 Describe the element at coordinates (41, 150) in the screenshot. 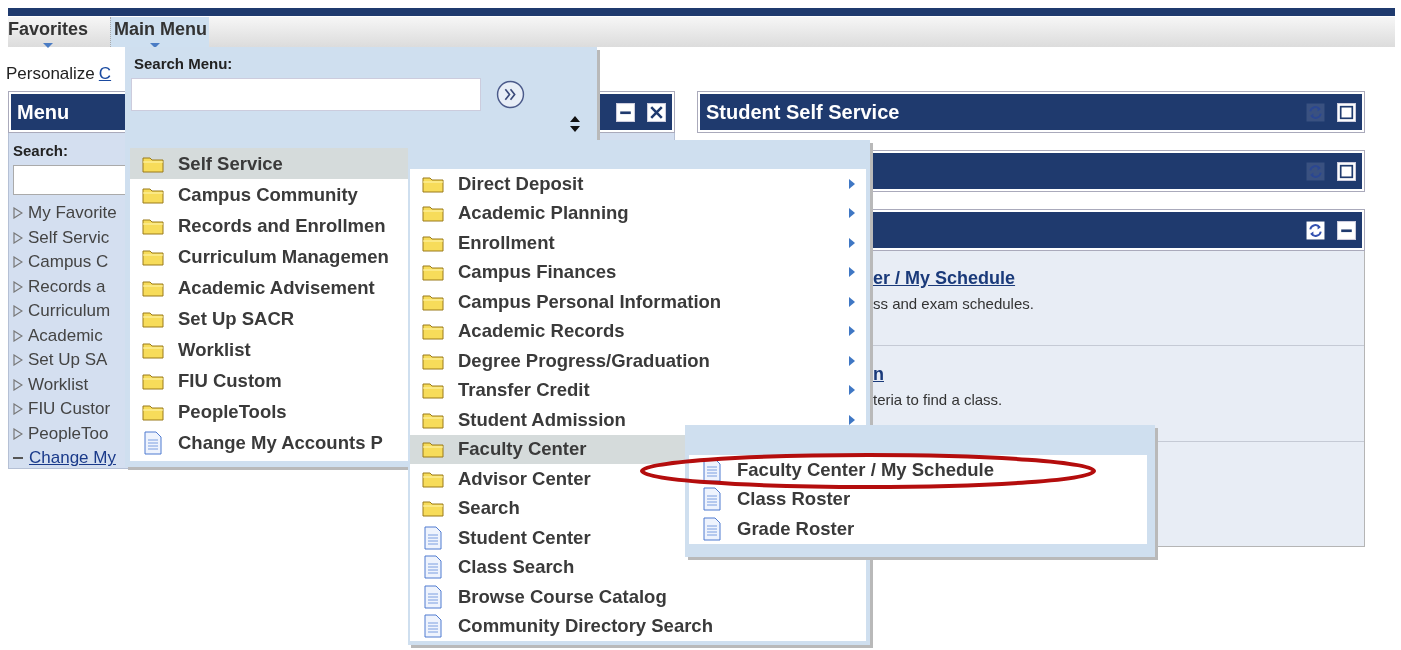

I see `search-label: Search:` at that location.